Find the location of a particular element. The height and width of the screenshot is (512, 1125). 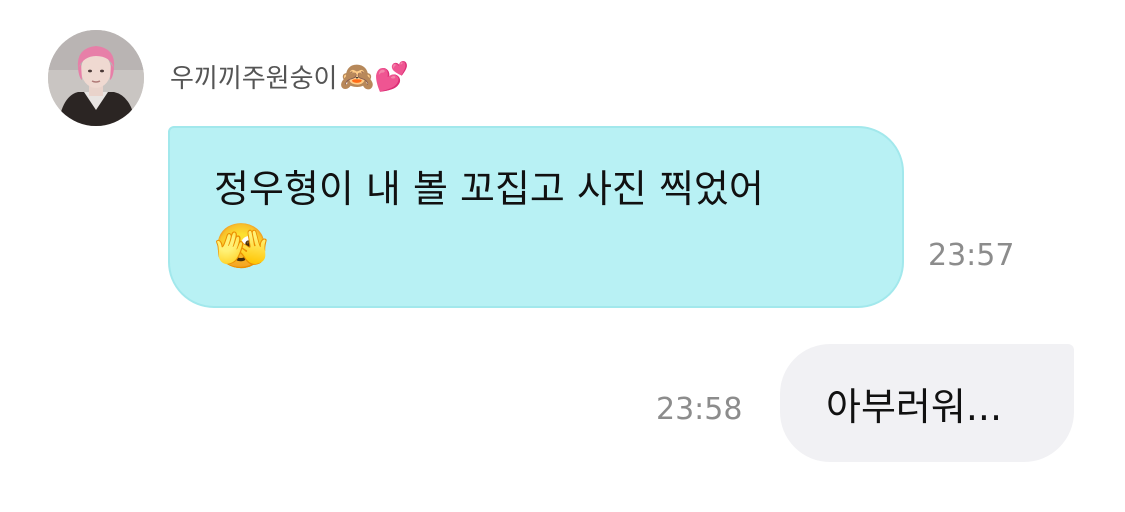

avatar-photo-icon is located at coordinates (96, 78).